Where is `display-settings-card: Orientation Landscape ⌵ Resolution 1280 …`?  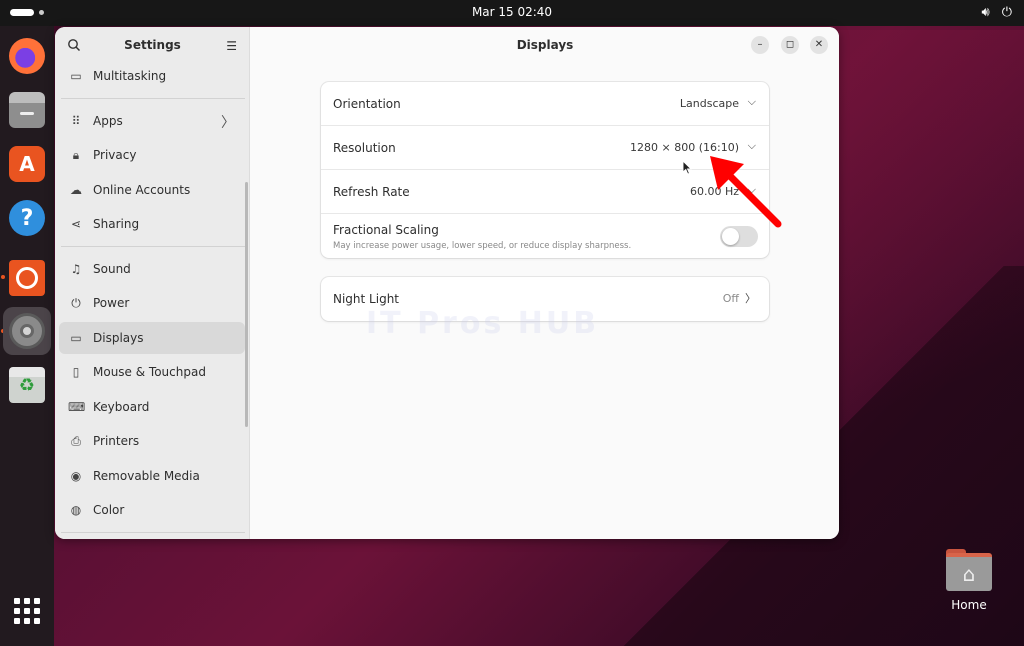
display-settings-card: Orientation Landscape ⌵ Resolution 1280 … is located at coordinates (545, 170).